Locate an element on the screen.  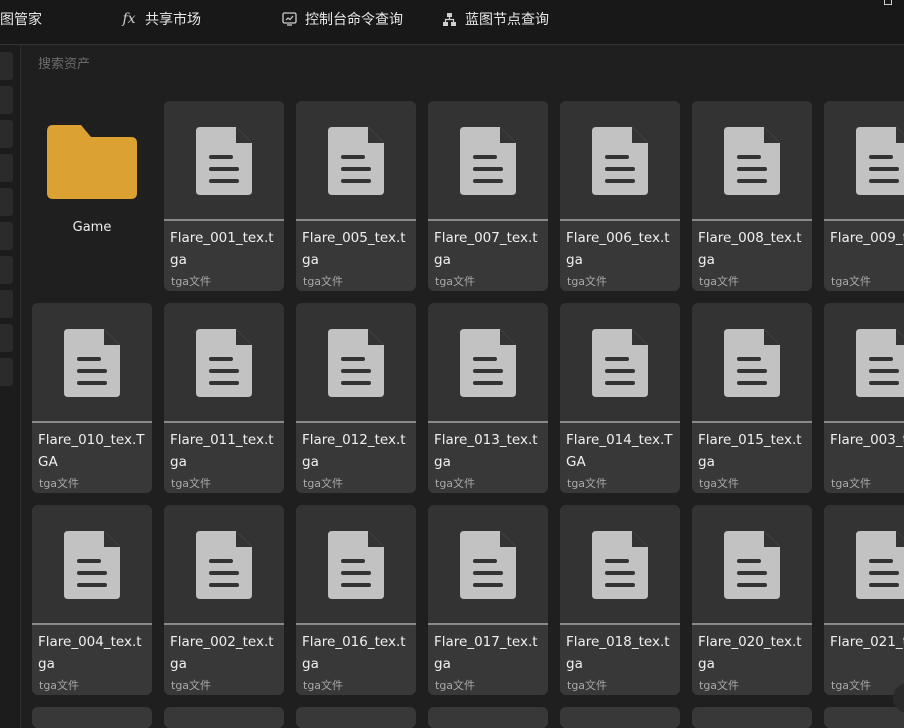
asset-card: Flare_001_tex.tga tga文件 is located at coordinates (224, 196).